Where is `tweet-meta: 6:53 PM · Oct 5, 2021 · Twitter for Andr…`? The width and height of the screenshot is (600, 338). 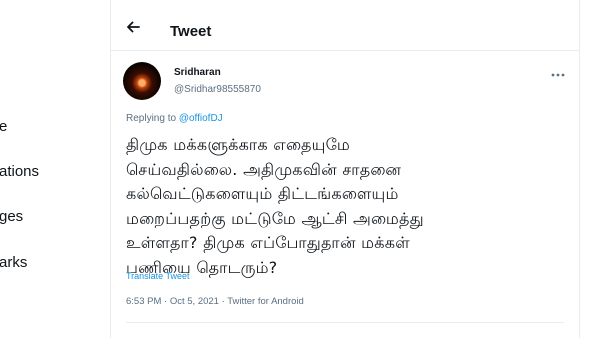
tweet-meta: 6:53 PM · Oct 5, 2021 · Twitter for Andr… is located at coordinates (215, 301).